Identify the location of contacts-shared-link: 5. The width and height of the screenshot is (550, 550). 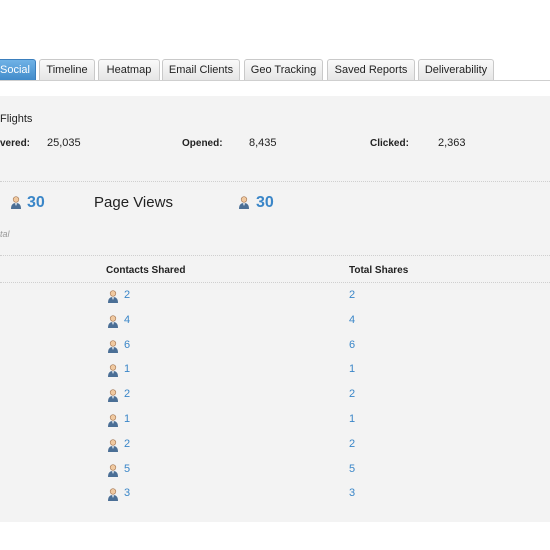
(127, 469).